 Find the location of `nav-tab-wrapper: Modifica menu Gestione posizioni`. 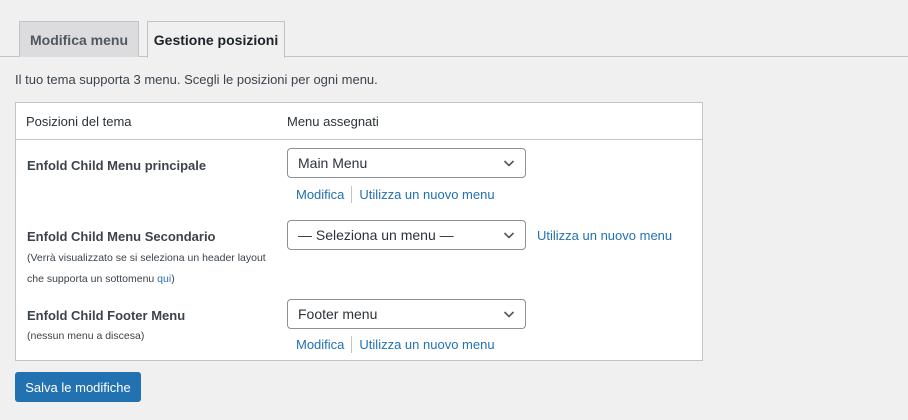

nav-tab-wrapper: Modifica menu Gestione posizioni is located at coordinates (454, 29).